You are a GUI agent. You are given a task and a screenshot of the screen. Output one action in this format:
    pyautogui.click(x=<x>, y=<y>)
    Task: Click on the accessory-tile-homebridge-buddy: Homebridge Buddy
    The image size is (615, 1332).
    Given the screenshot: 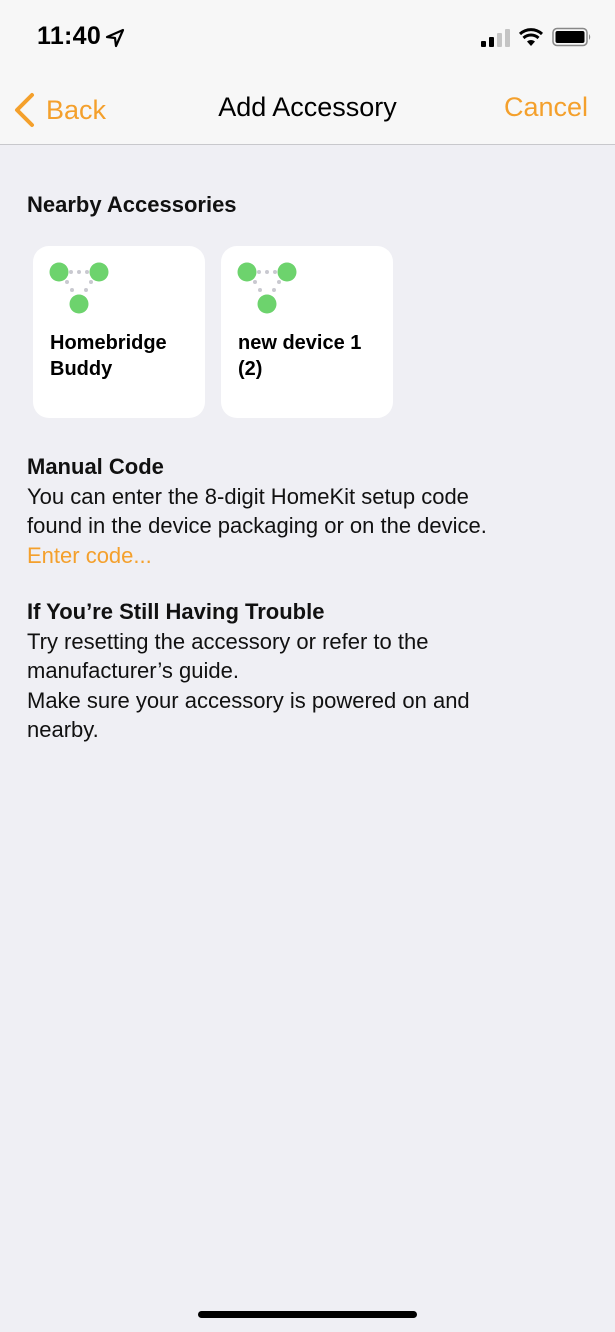 What is the action you would take?
    pyautogui.click(x=119, y=332)
    